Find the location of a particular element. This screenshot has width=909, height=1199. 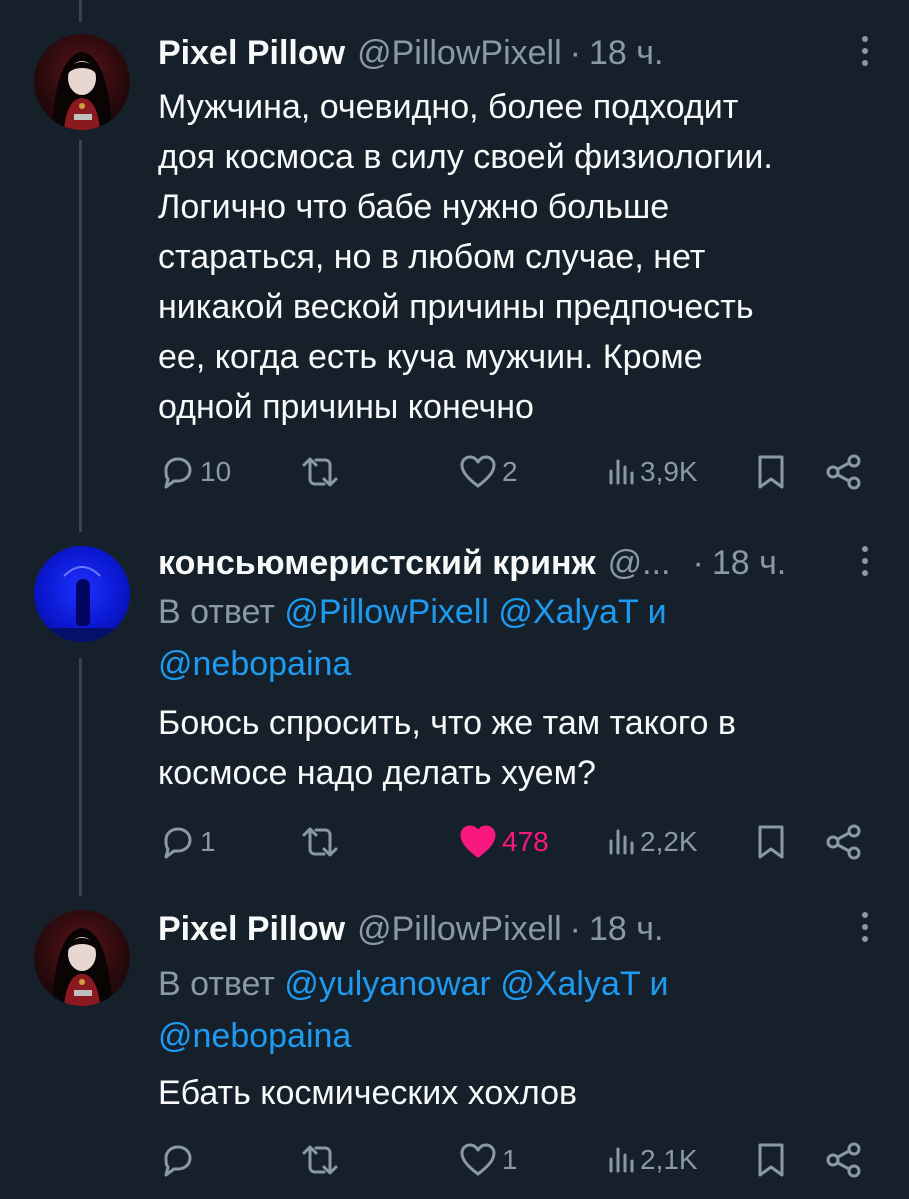

action-bar: 10 2 3,9K is located at coordinates (513, 472).